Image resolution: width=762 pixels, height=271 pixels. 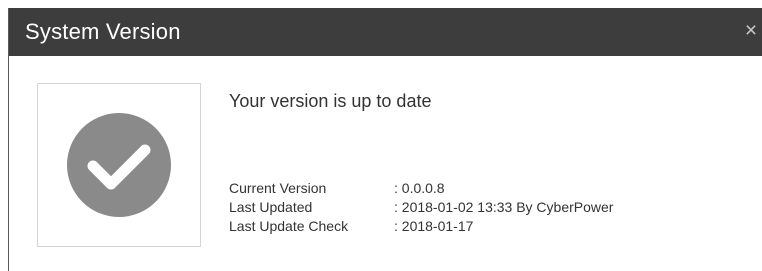 What do you see at coordinates (434, 226) in the screenshot?
I see `info-value: : 2018-01-17` at bounding box center [434, 226].